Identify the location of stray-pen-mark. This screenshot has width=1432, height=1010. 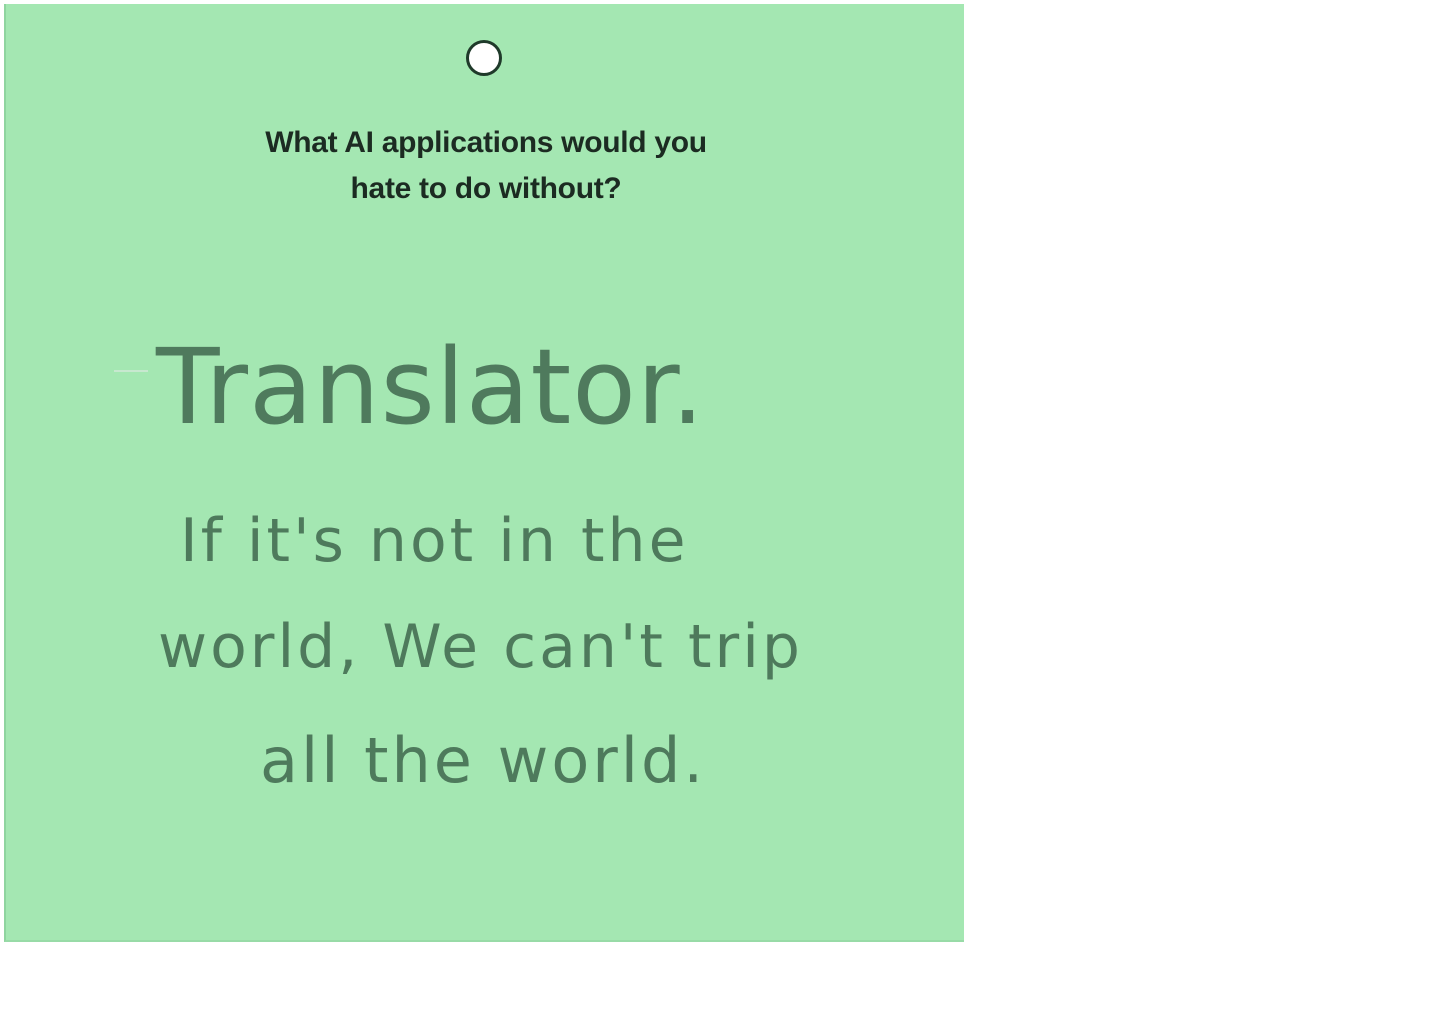
(131, 371).